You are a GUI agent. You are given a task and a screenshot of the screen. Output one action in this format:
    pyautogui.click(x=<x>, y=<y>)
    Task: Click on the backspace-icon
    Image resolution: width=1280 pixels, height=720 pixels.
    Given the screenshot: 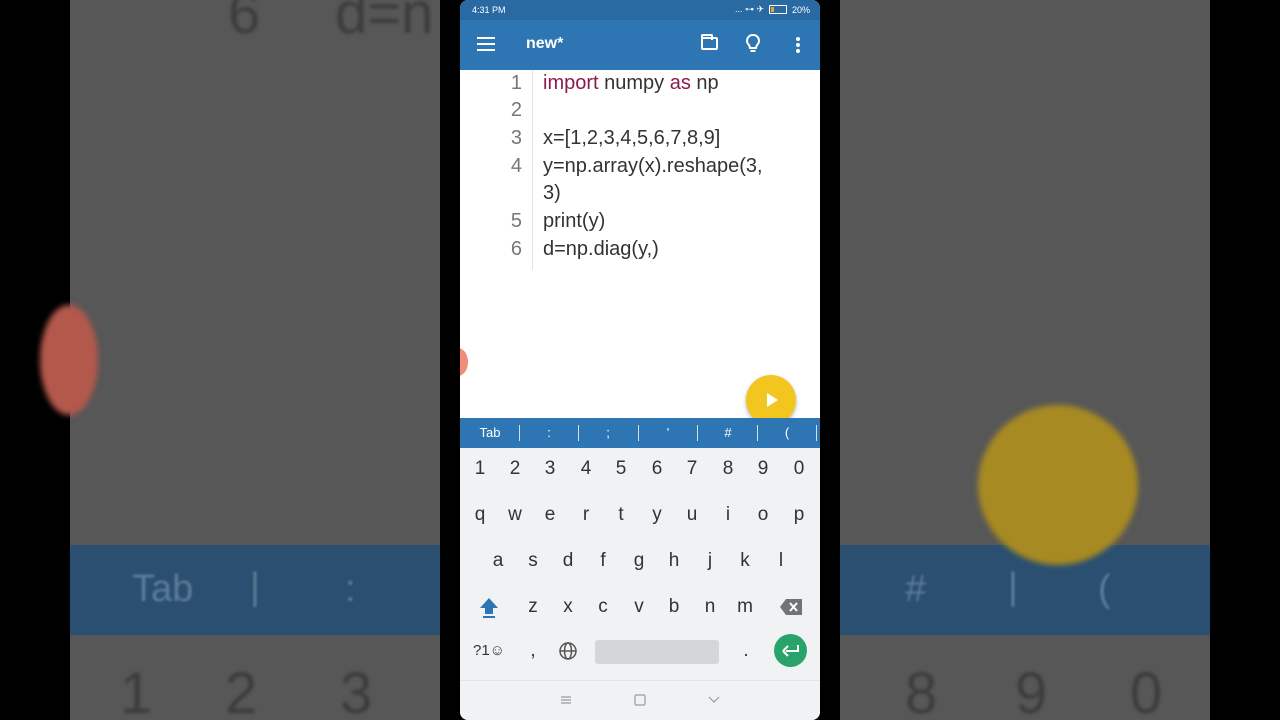 What is the action you would take?
    pyautogui.click(x=791, y=606)
    